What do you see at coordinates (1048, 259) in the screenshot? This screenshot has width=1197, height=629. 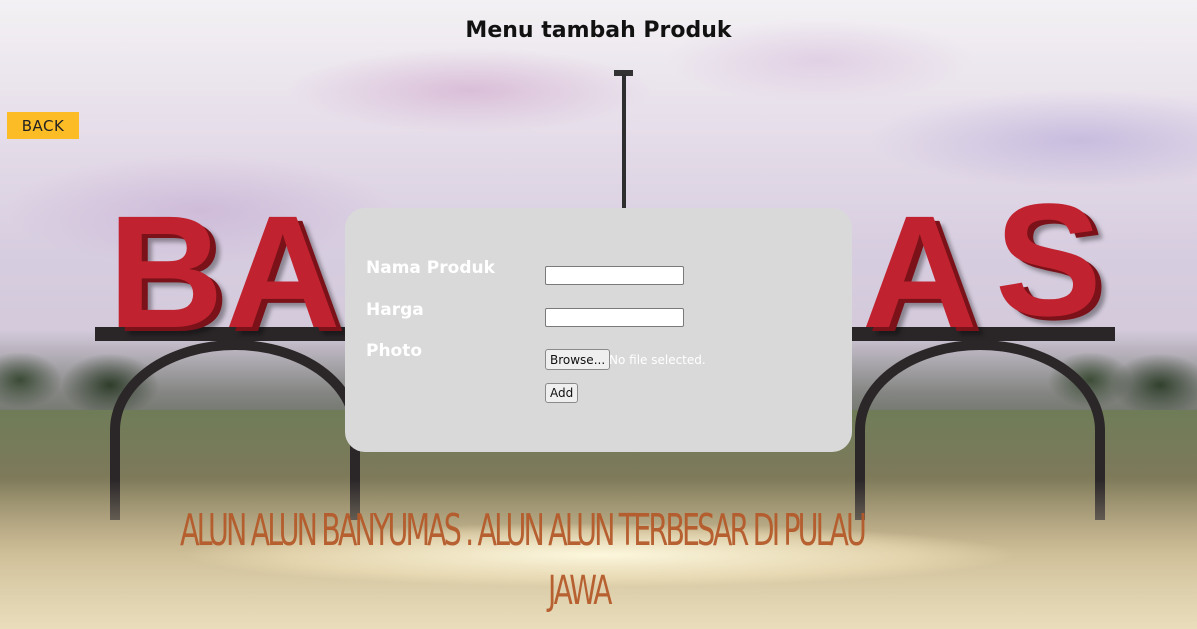 I see `sign-letter: S` at bounding box center [1048, 259].